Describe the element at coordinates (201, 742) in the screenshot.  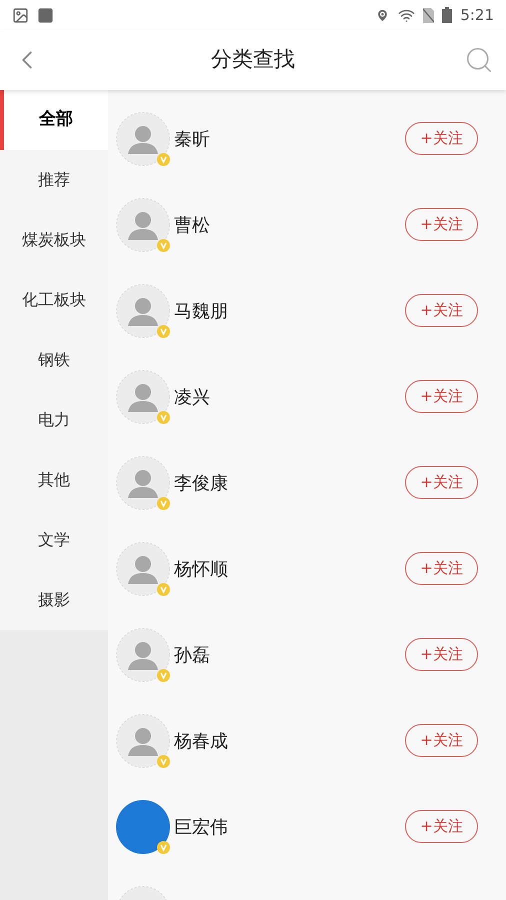
I see `user-name: 杨春成` at that location.